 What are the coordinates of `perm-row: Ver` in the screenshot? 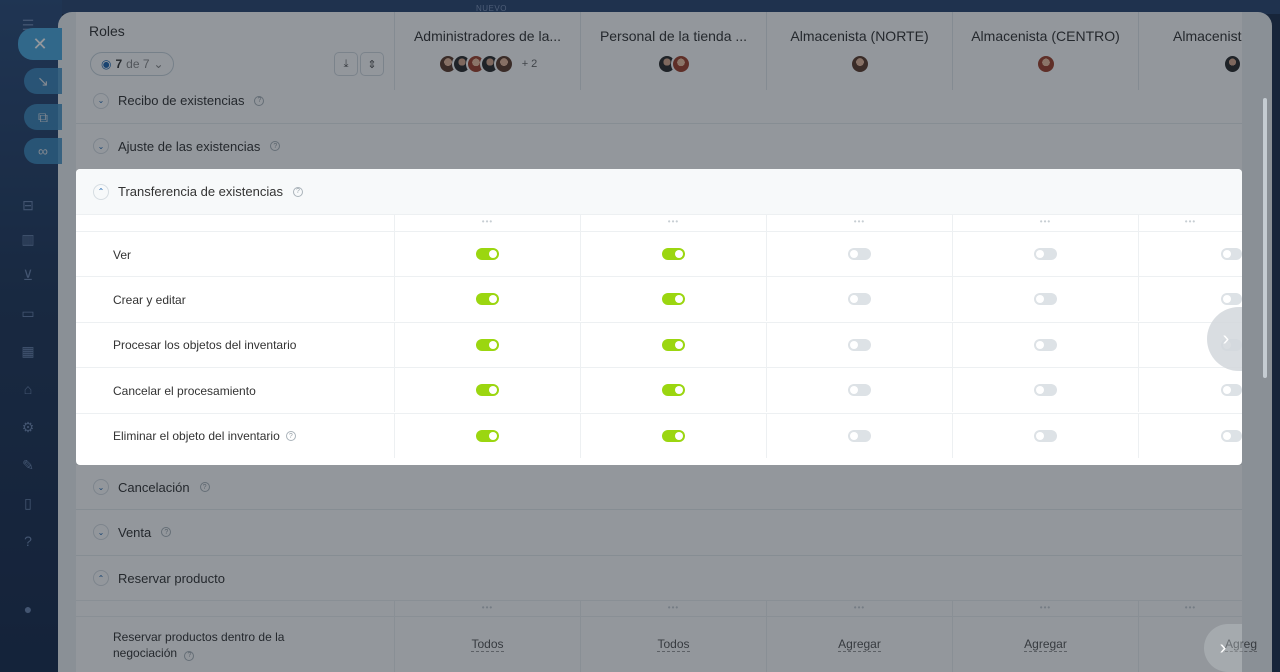 It's located at (659, 253).